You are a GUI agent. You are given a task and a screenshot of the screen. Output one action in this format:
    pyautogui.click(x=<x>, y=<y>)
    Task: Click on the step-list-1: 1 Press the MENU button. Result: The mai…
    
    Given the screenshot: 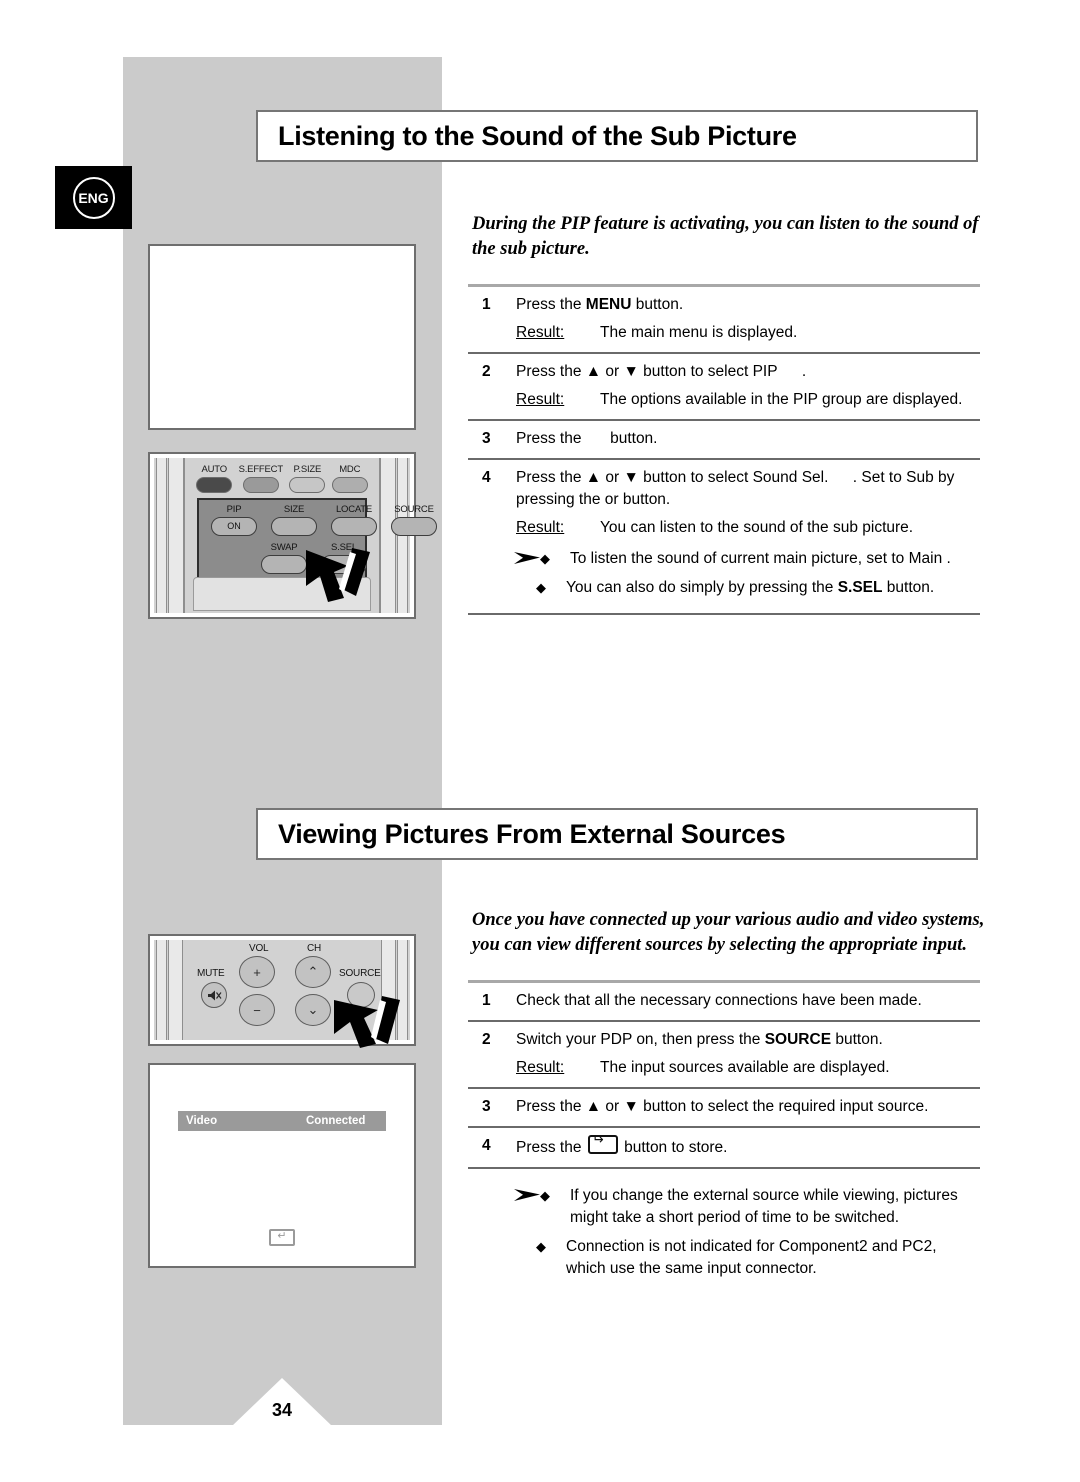 What is the action you would take?
    pyautogui.click(x=724, y=415)
    